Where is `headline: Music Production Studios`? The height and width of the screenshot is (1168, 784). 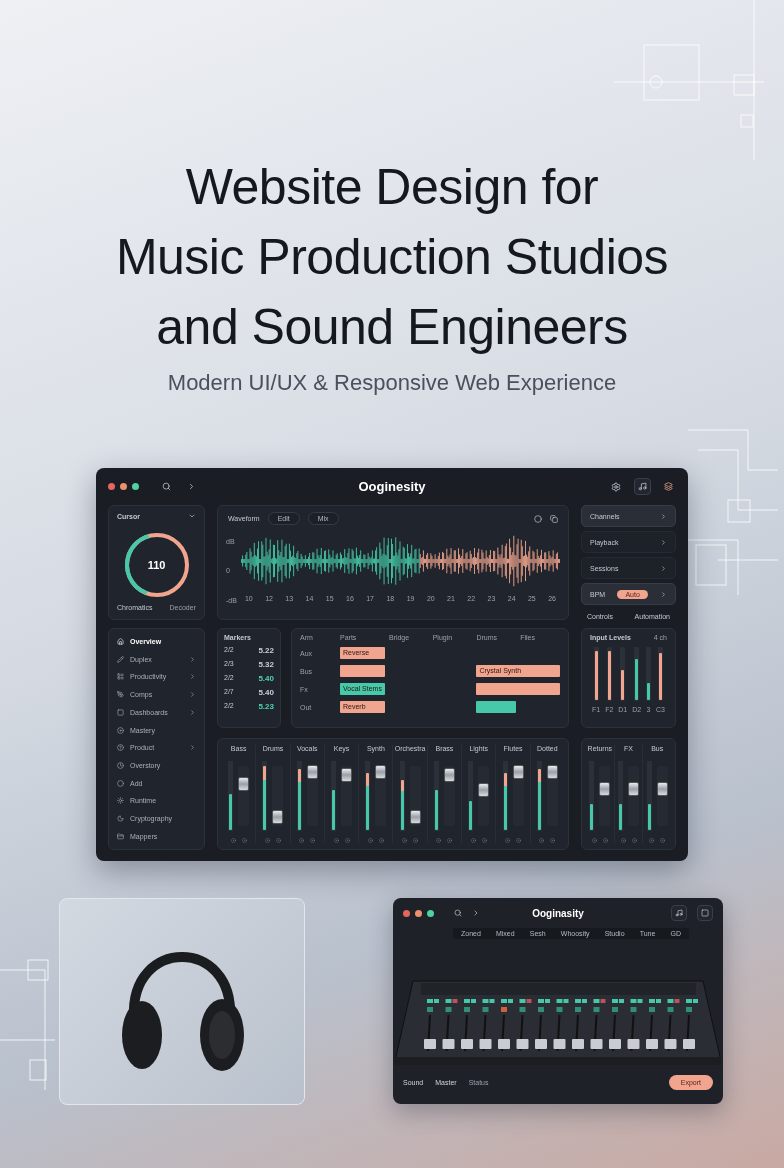 headline: Music Production Studios is located at coordinates (392, 257).